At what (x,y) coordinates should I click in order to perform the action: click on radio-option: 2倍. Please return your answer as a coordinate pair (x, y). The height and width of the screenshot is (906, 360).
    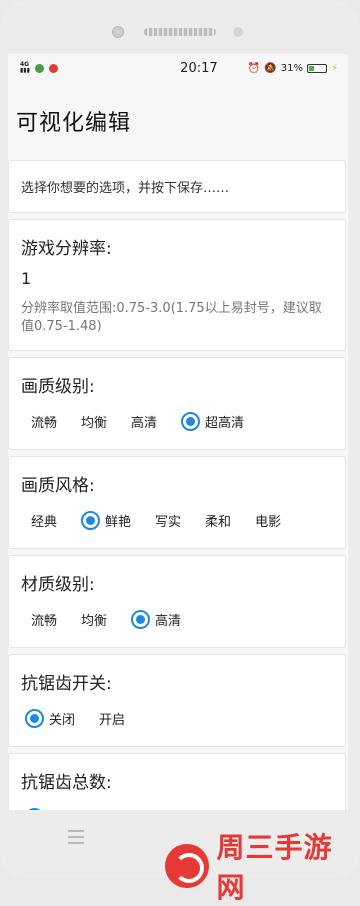
    Looking at the image, I should click on (150, 809).